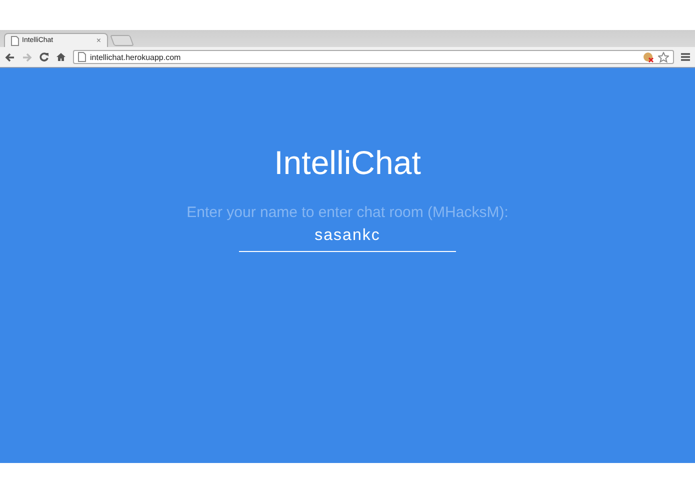  I want to click on star-icon, so click(663, 57).